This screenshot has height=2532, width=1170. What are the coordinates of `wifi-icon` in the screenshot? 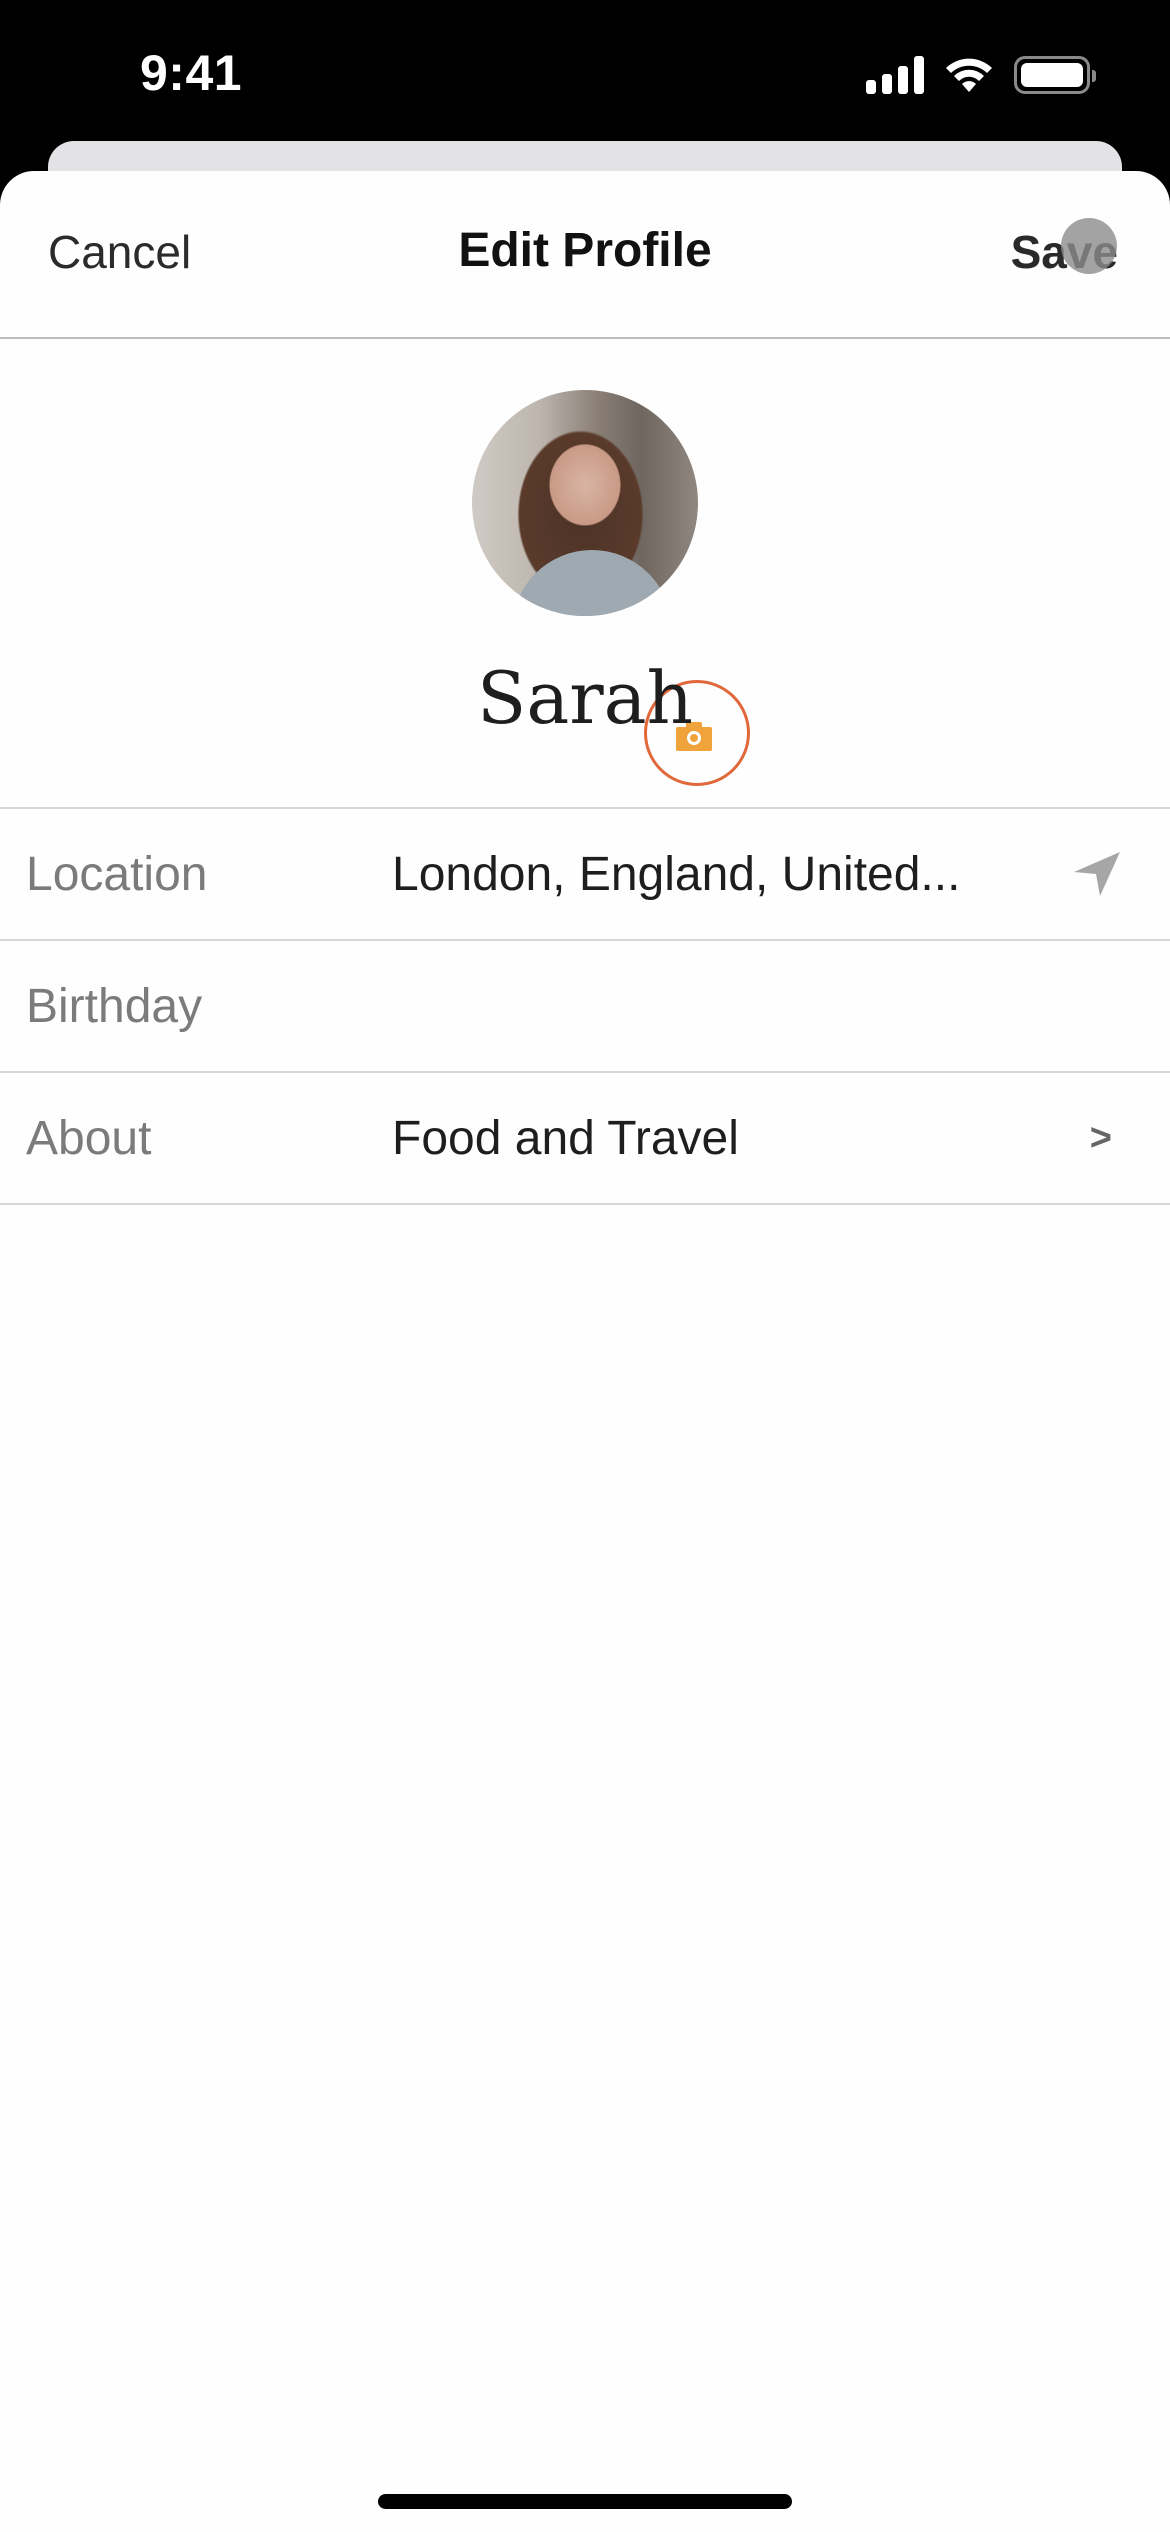 It's located at (969, 75).